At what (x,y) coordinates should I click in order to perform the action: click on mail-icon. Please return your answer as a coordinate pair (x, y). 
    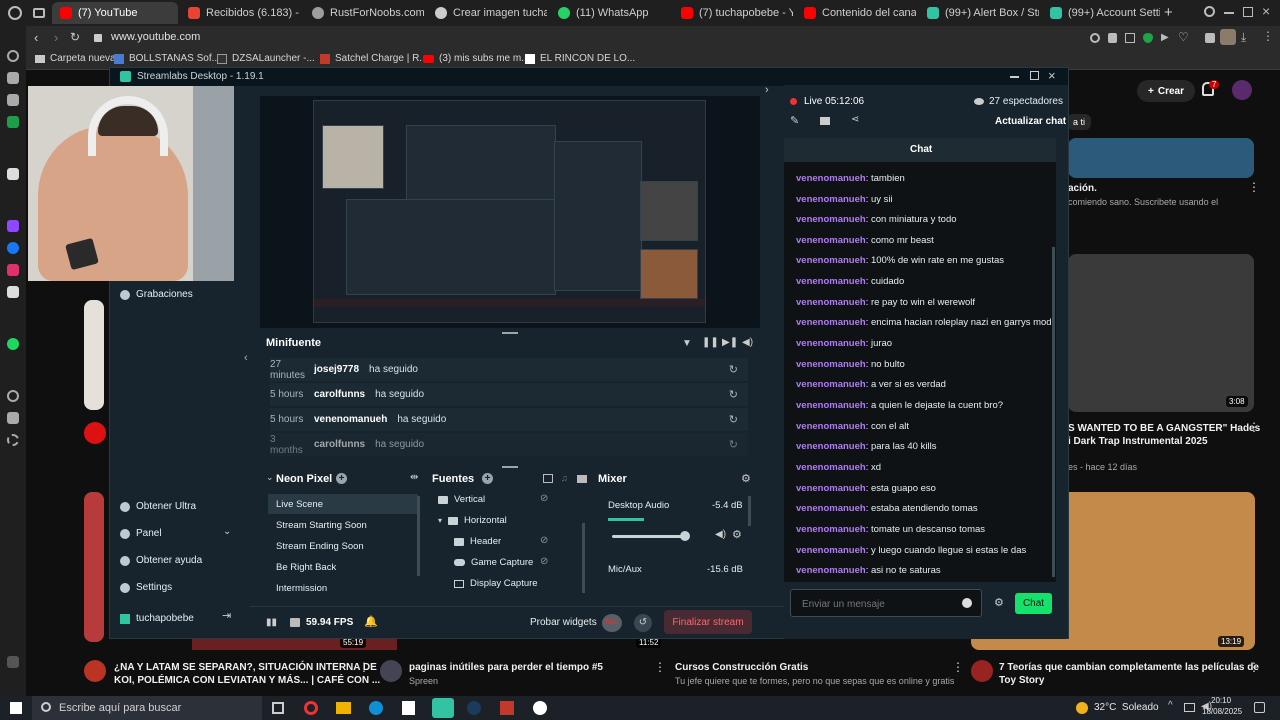
    Looking at the image, I should click on (13, 122).